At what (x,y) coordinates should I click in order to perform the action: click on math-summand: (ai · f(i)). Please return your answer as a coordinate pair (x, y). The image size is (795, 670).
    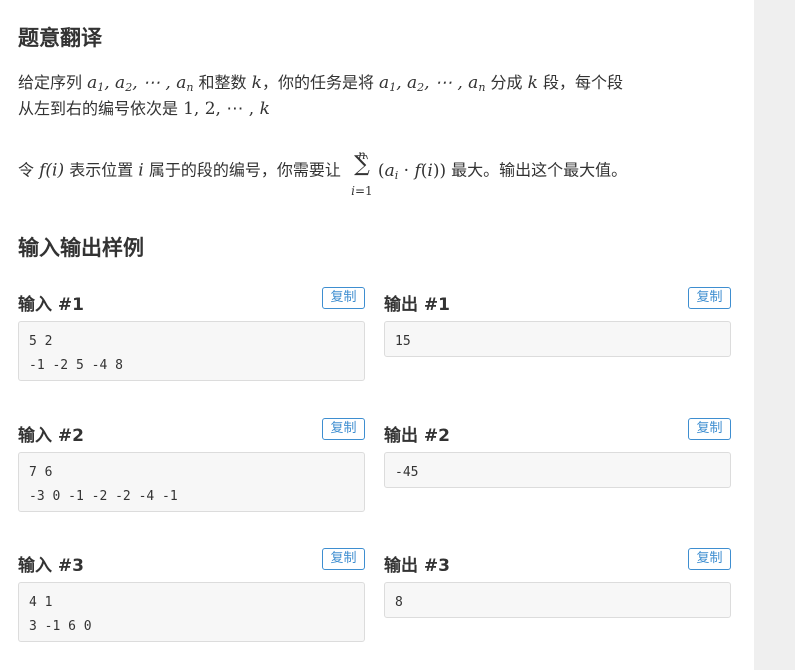
    Looking at the image, I should click on (412, 171).